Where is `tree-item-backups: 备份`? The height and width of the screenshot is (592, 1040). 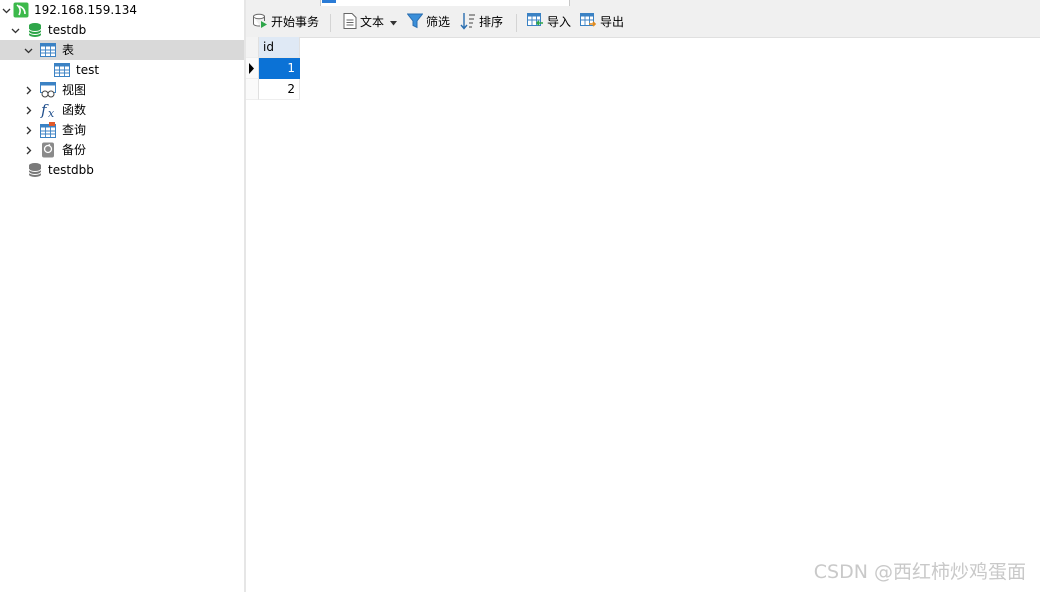
tree-item-backups: 备份 is located at coordinates (122, 150).